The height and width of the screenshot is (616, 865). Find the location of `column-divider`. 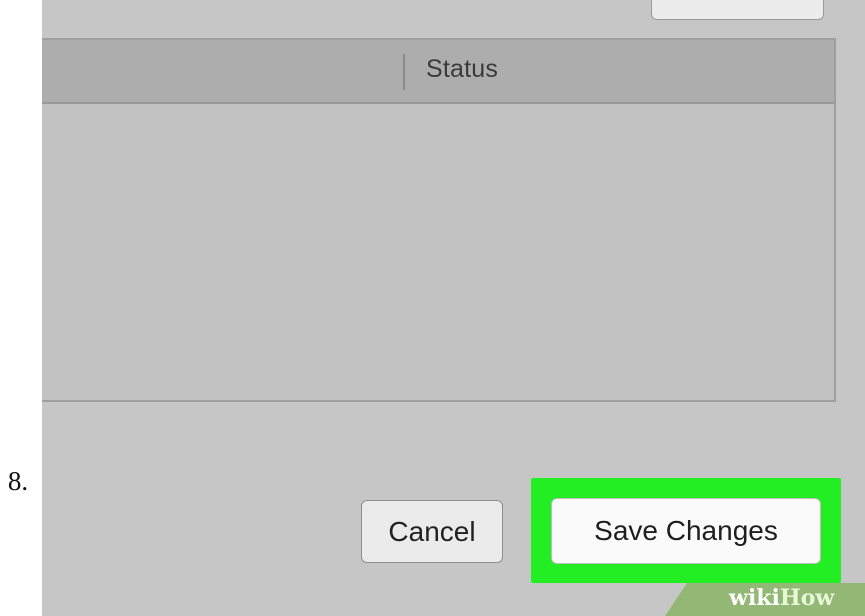

column-divider is located at coordinates (404, 72).